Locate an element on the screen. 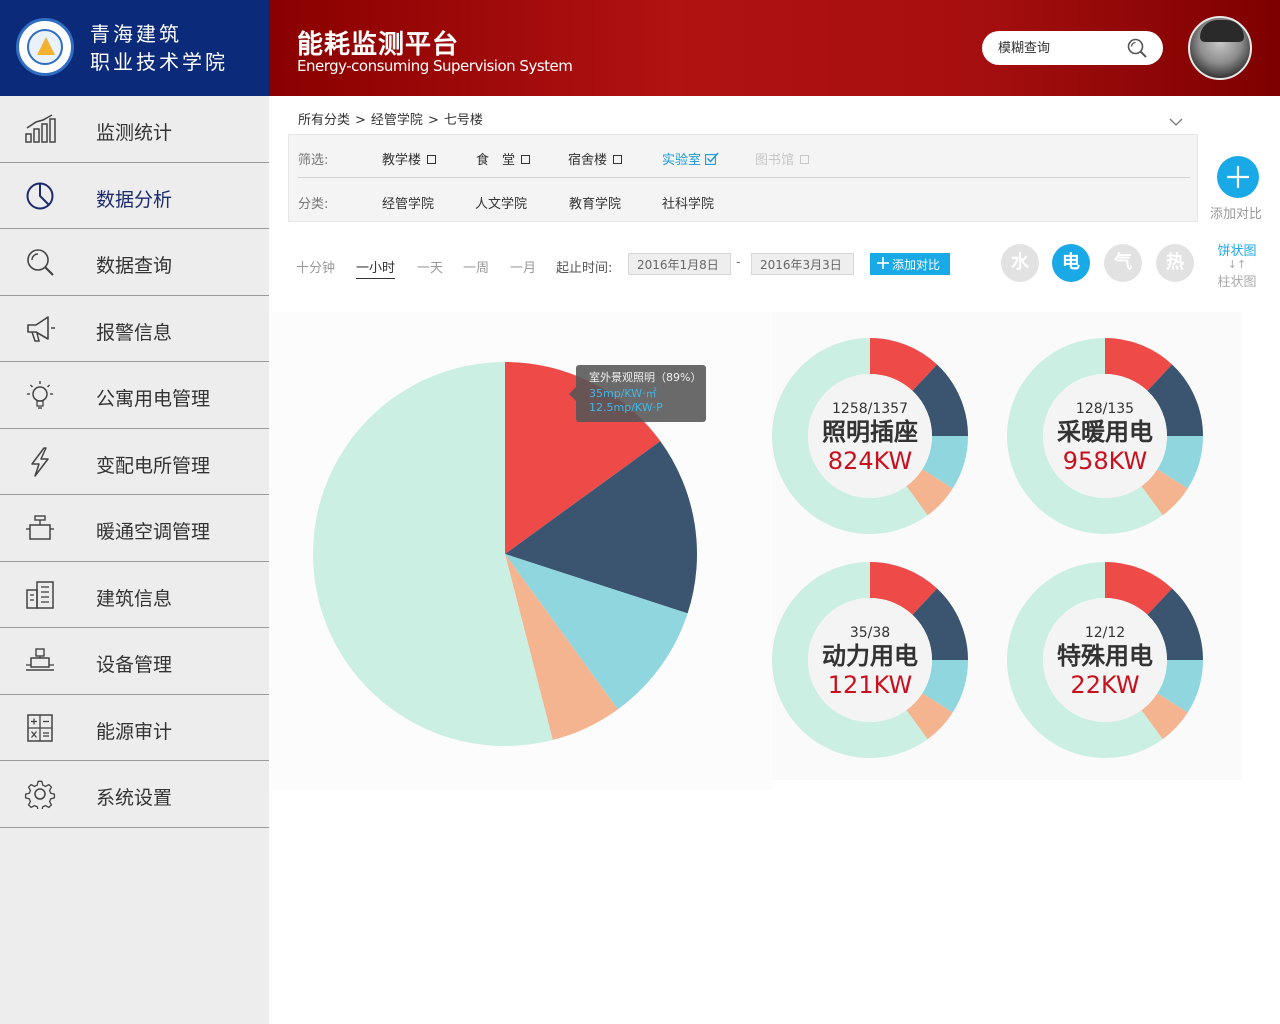 The image size is (1280, 1024). calculator-icon is located at coordinates (40, 727).